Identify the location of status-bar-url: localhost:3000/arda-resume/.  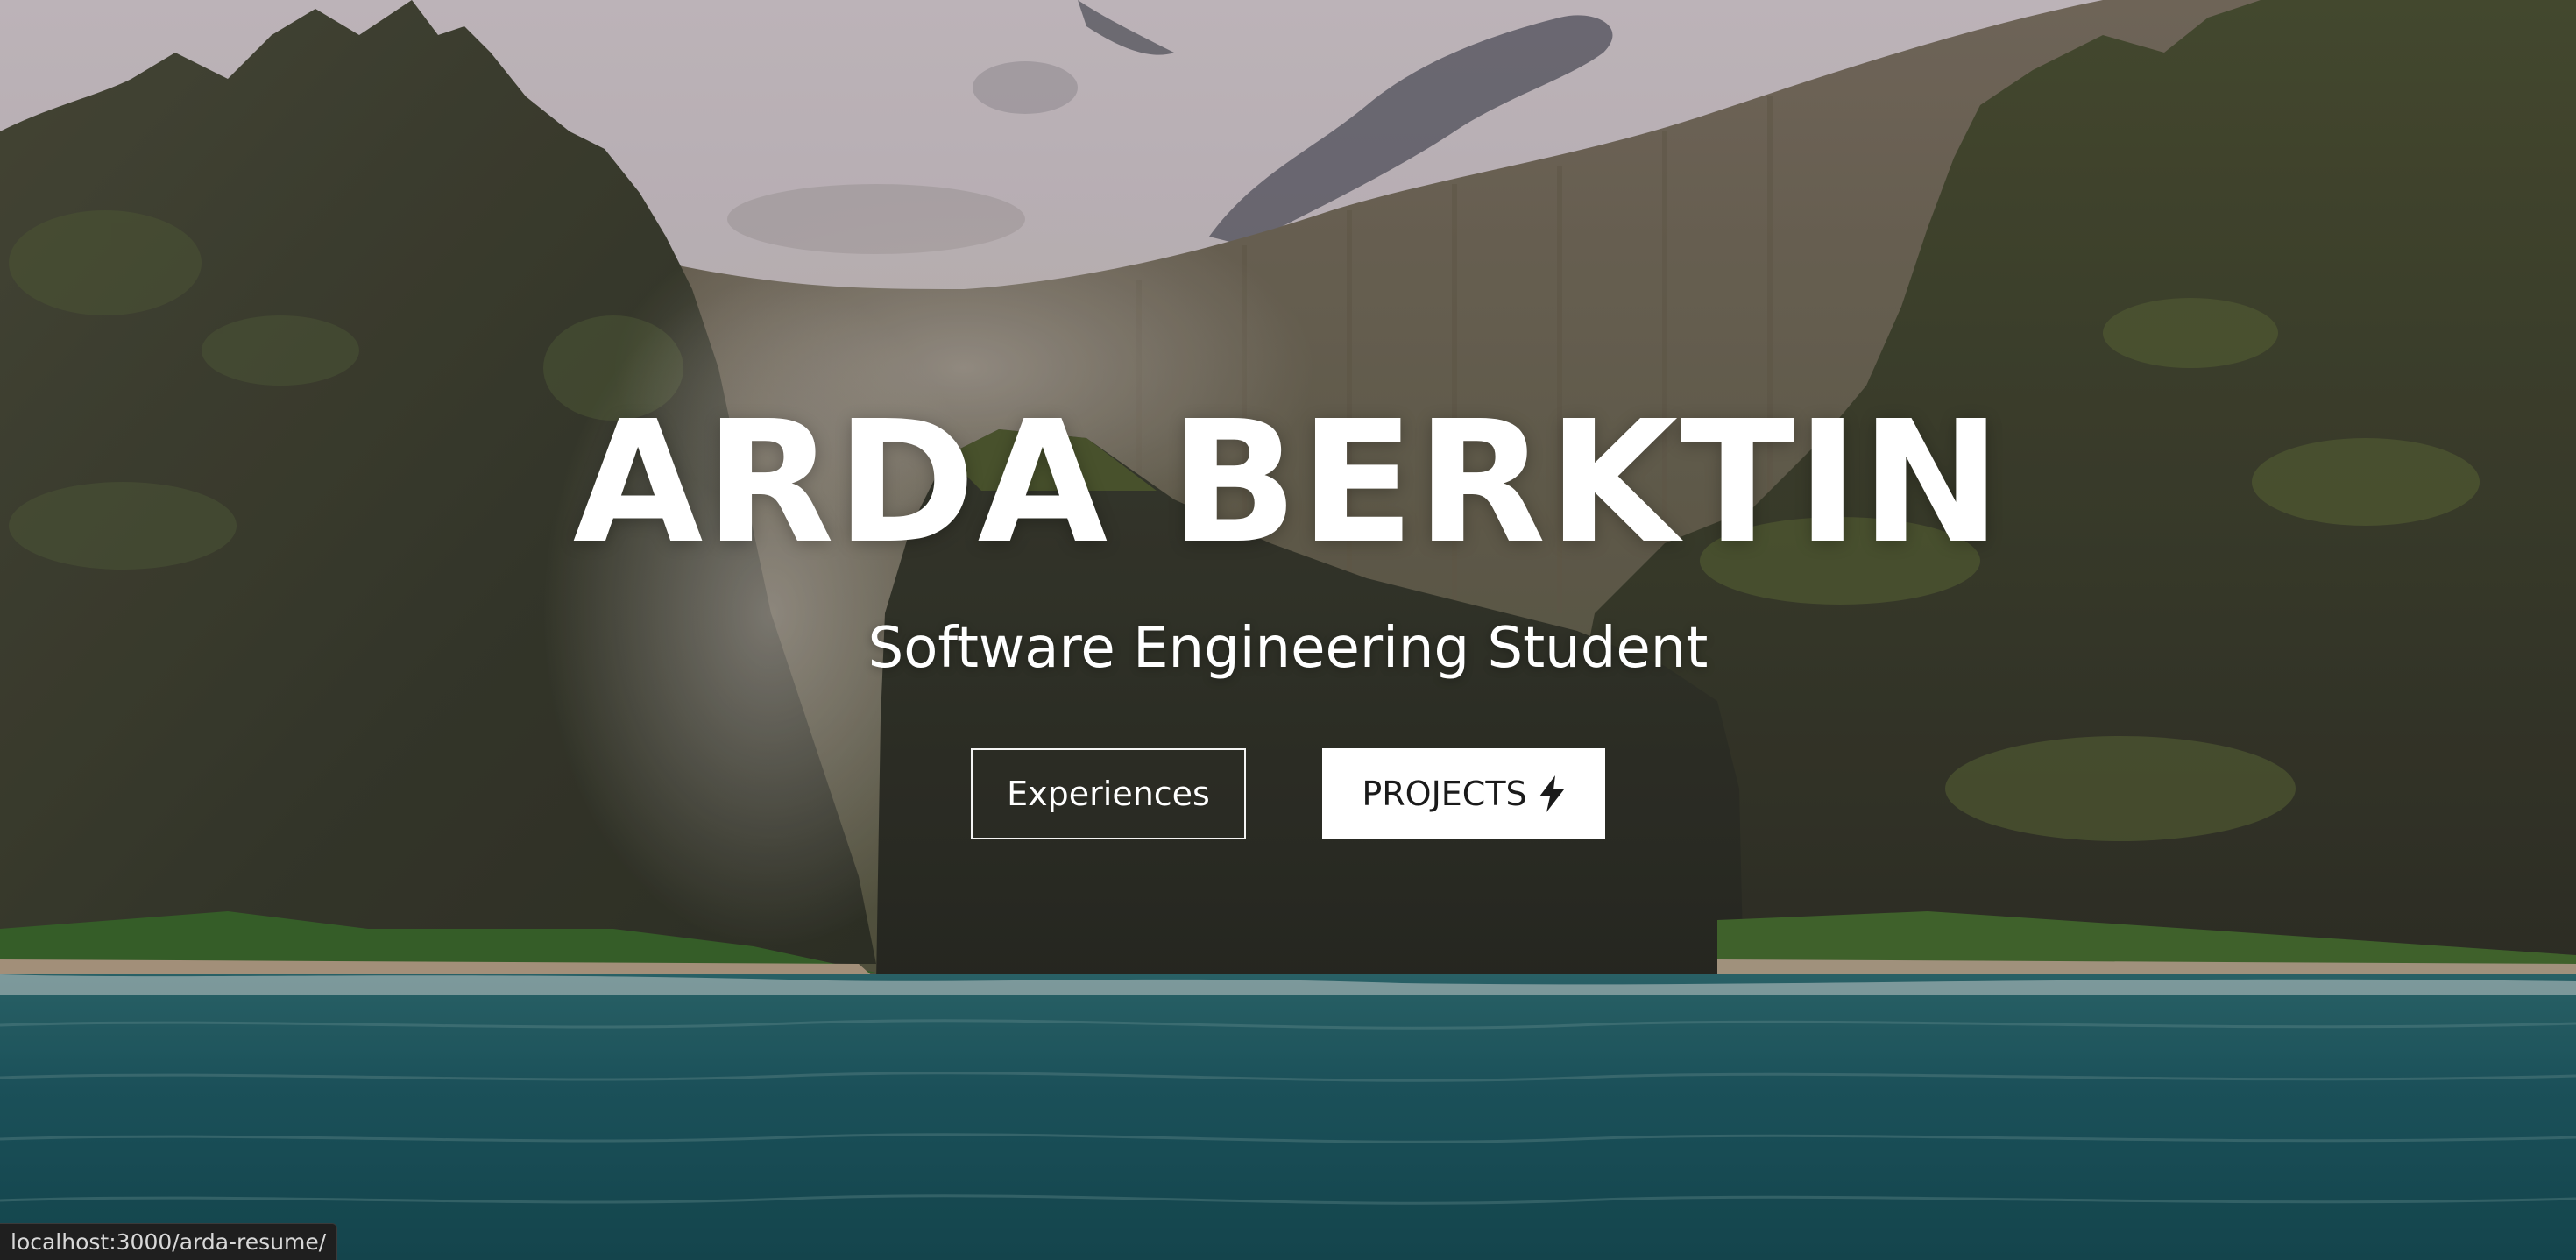
(169, 1242).